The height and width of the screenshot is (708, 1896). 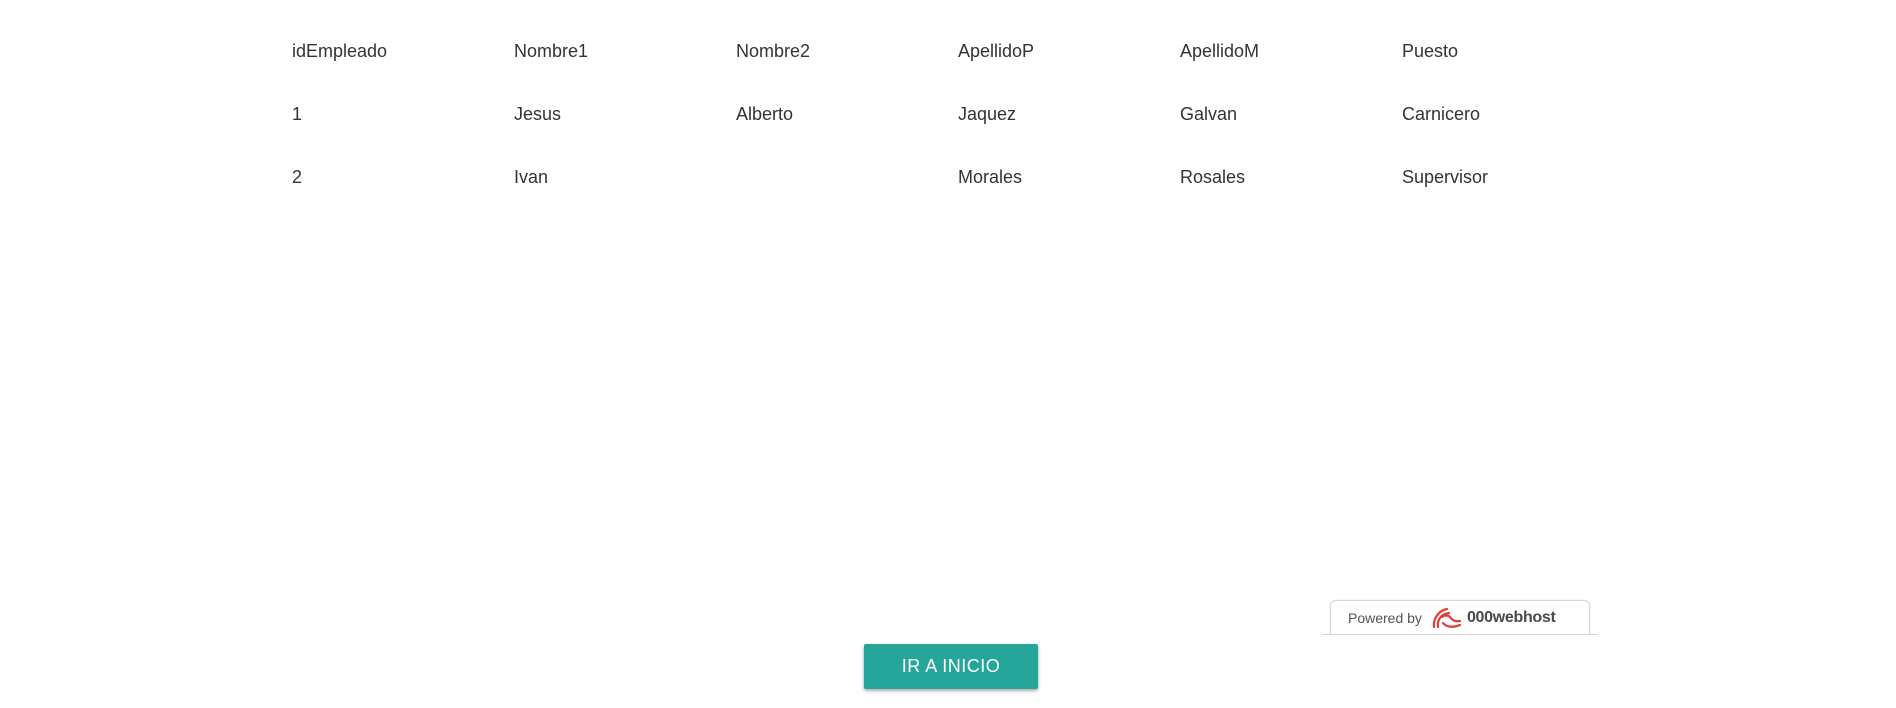 What do you see at coordinates (987, 114) in the screenshot?
I see `cell-apellidop: Jaquez` at bounding box center [987, 114].